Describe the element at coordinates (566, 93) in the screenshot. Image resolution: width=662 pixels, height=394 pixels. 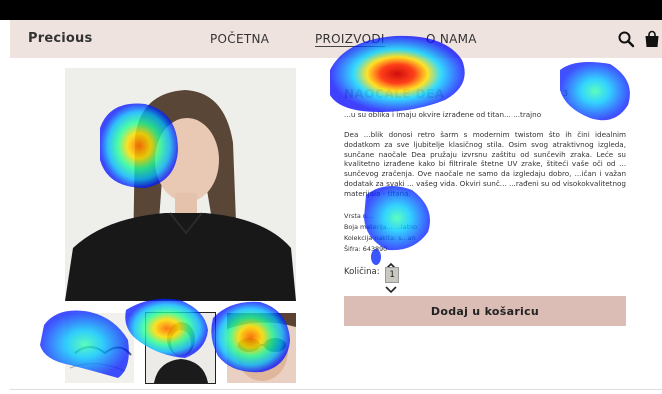
I see `product-price: 3` at that location.